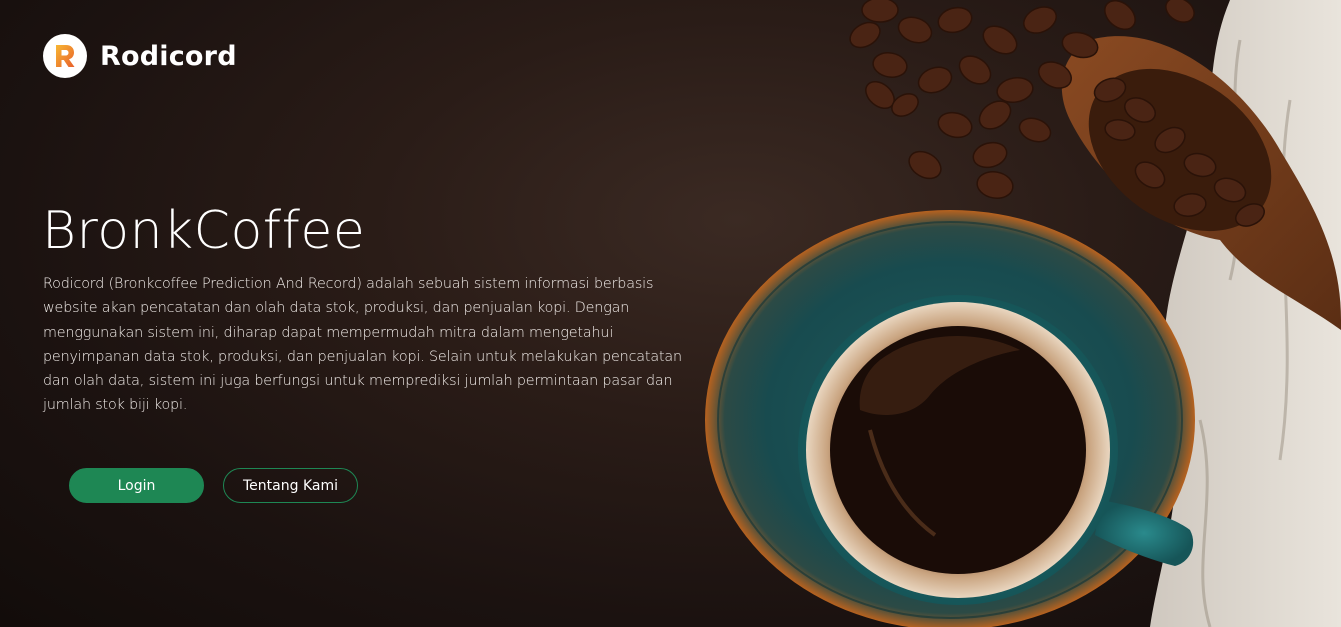  Describe the element at coordinates (204, 231) in the screenshot. I see `hero-title: BronkCoffee` at that location.